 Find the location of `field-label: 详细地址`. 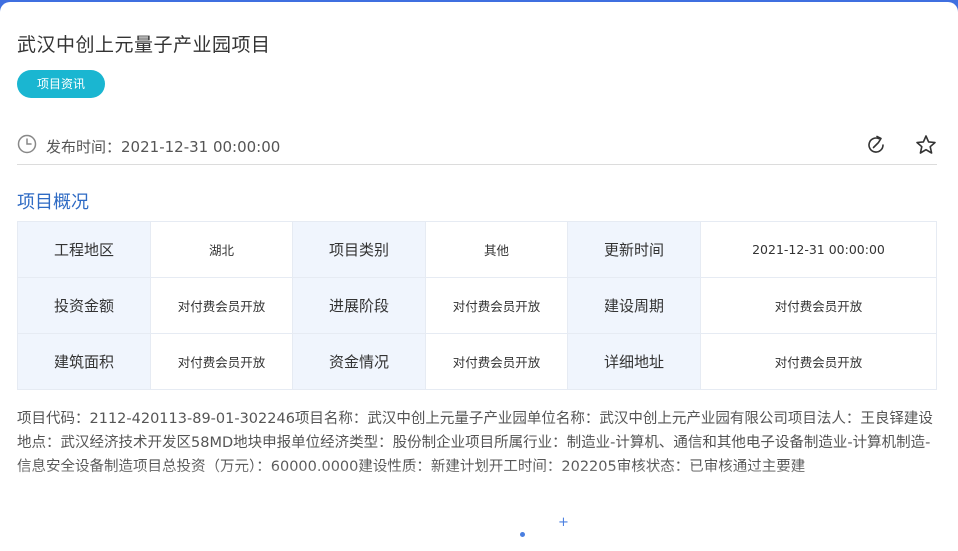

field-label: 详细地址 is located at coordinates (634, 361).